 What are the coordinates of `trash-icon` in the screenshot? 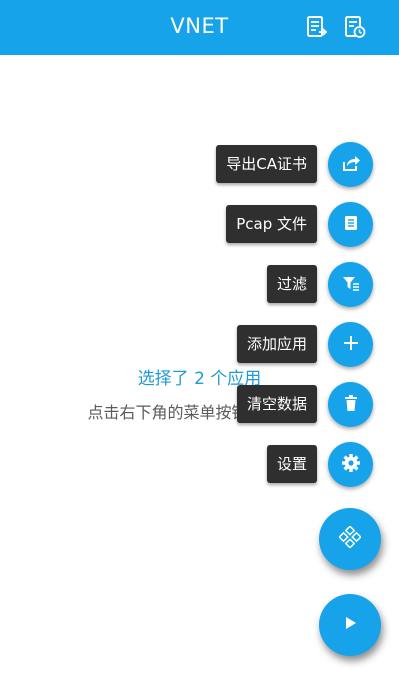 It's located at (351, 405).